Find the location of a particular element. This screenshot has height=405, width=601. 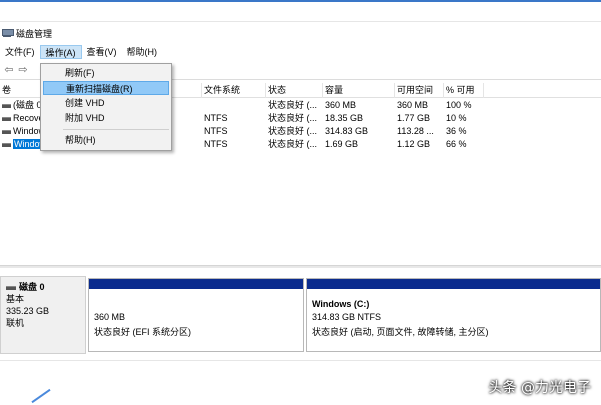

partition-status: 状态良好 (启动, 页面文件, 故障转储, 主分区) is located at coordinates (400, 332).